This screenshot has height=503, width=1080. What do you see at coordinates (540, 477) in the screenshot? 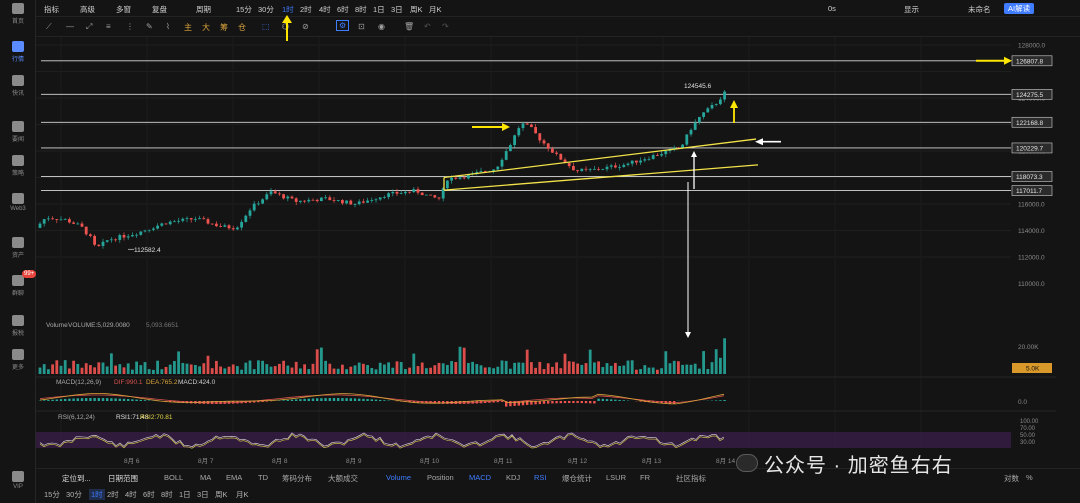
I see `indicator-rsi: RSI` at bounding box center [540, 477].